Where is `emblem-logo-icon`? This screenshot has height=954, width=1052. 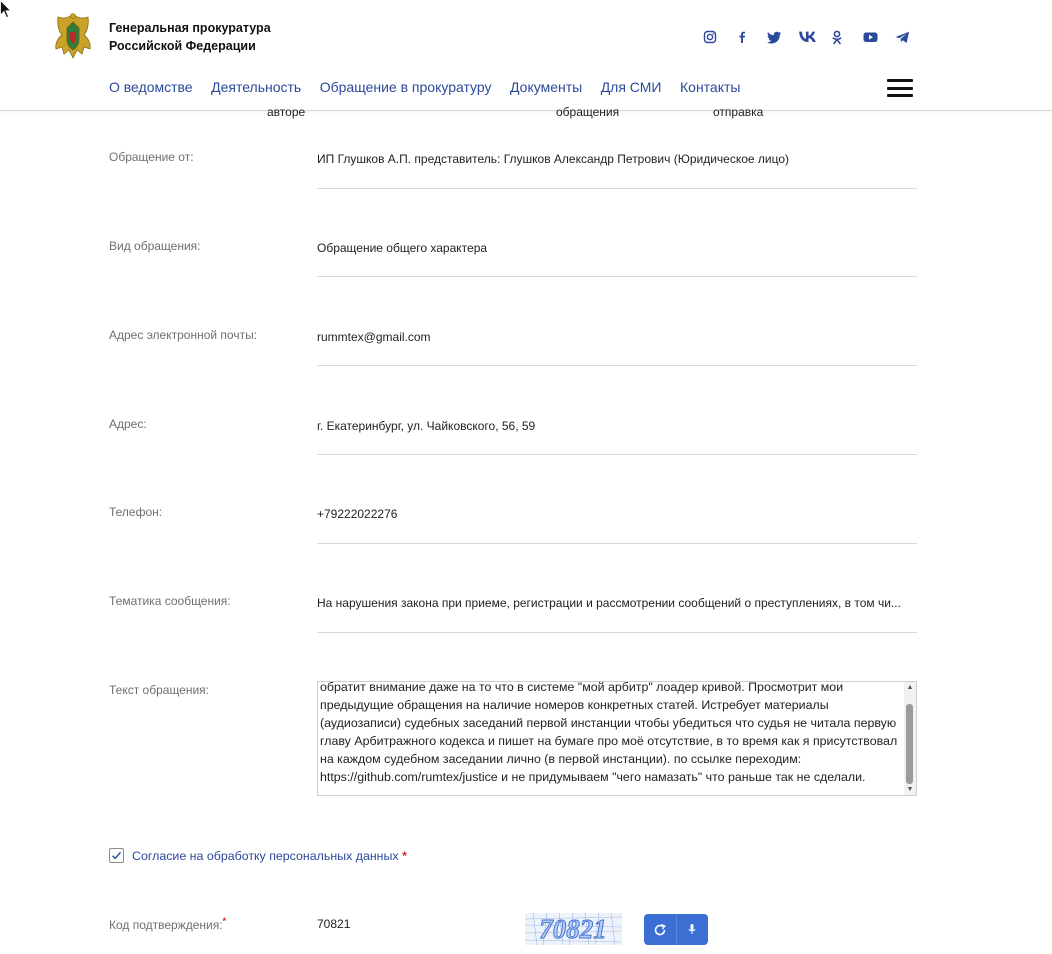 emblem-logo-icon is located at coordinates (73, 36).